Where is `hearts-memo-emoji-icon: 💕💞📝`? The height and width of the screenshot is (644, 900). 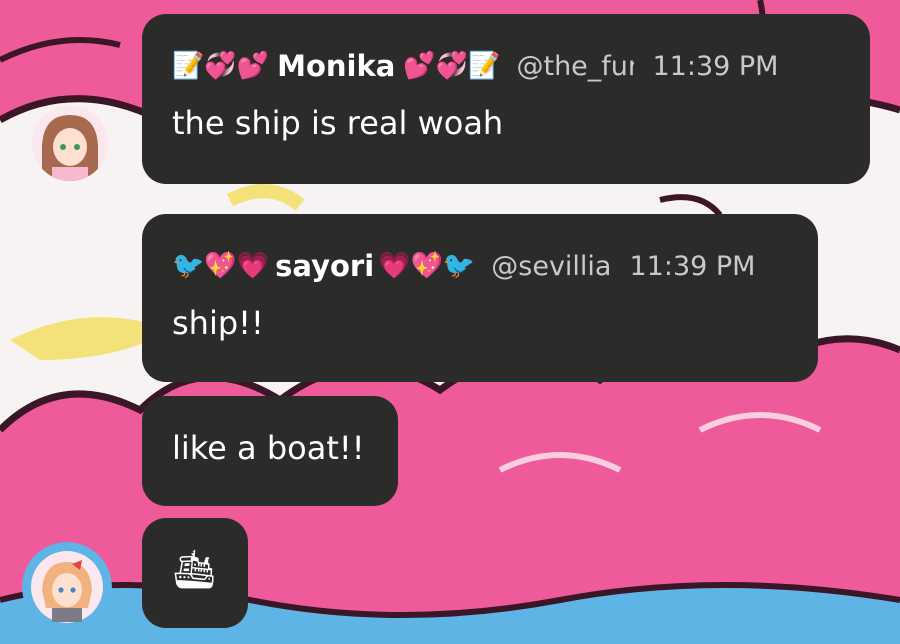
hearts-memo-emoji-icon: 💕💞📝 is located at coordinates (452, 66).